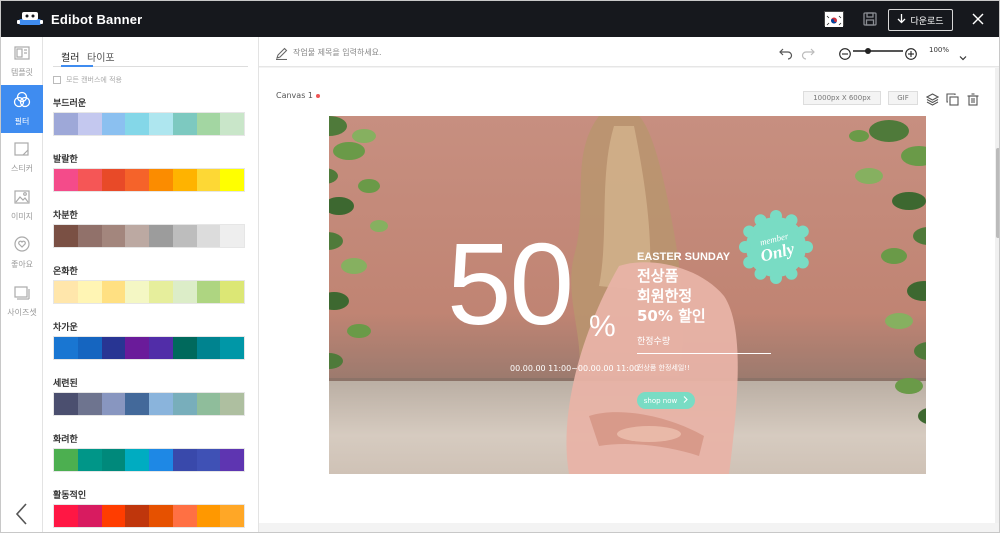  What do you see at coordinates (101, 56) in the screenshot?
I see `tab-typo: 타이포` at bounding box center [101, 56].